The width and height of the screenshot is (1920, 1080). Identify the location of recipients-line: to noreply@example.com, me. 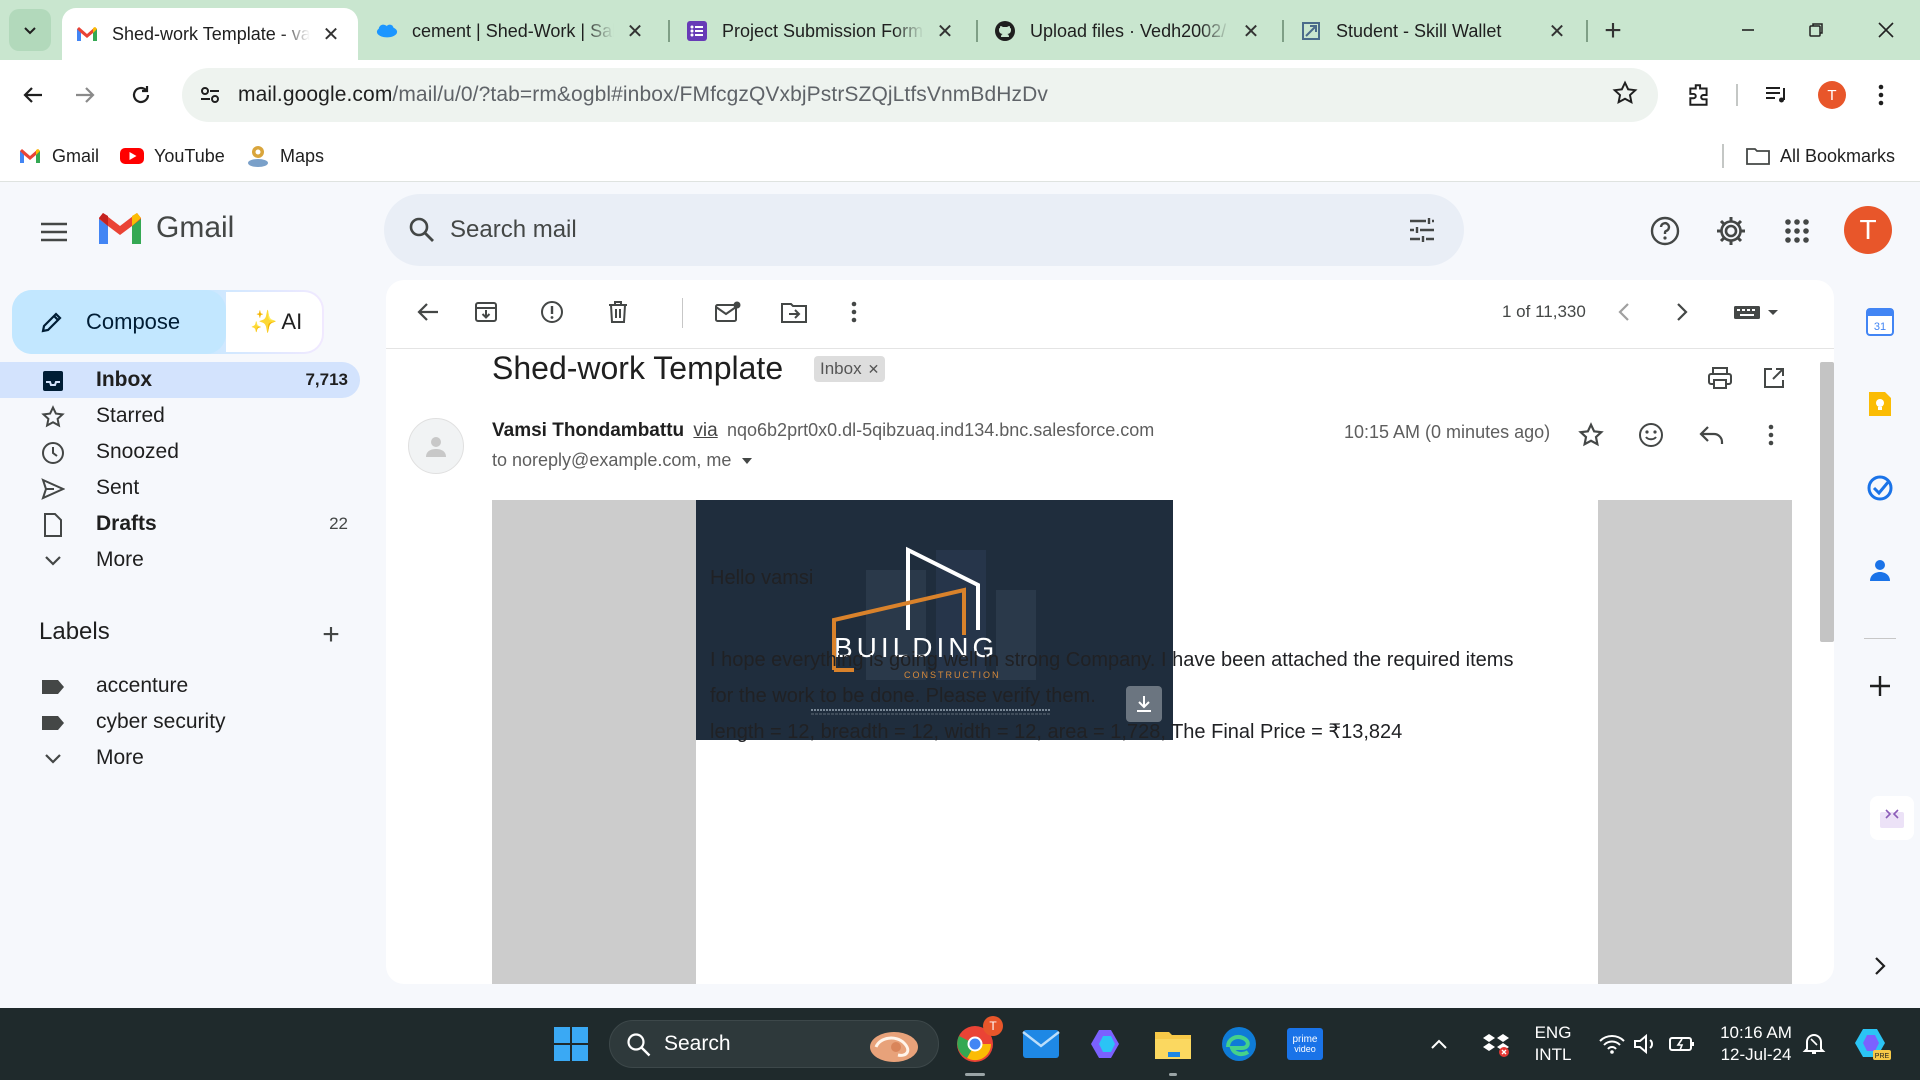
(622, 460).